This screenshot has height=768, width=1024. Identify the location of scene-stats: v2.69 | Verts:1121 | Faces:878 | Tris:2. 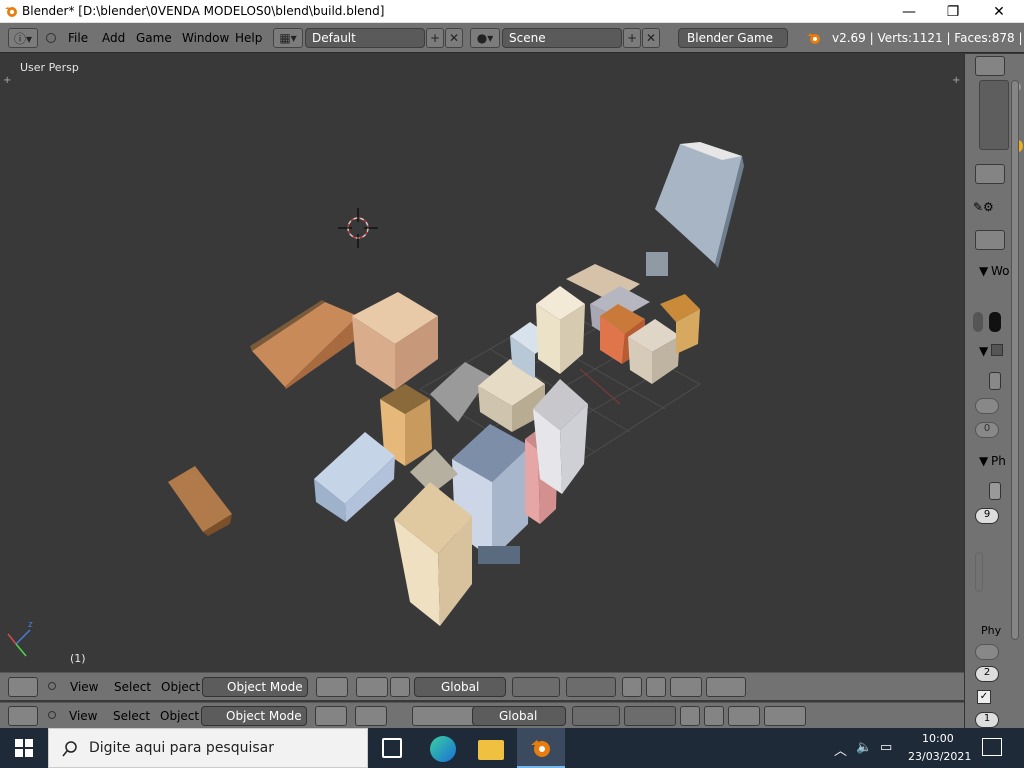
(928, 38).